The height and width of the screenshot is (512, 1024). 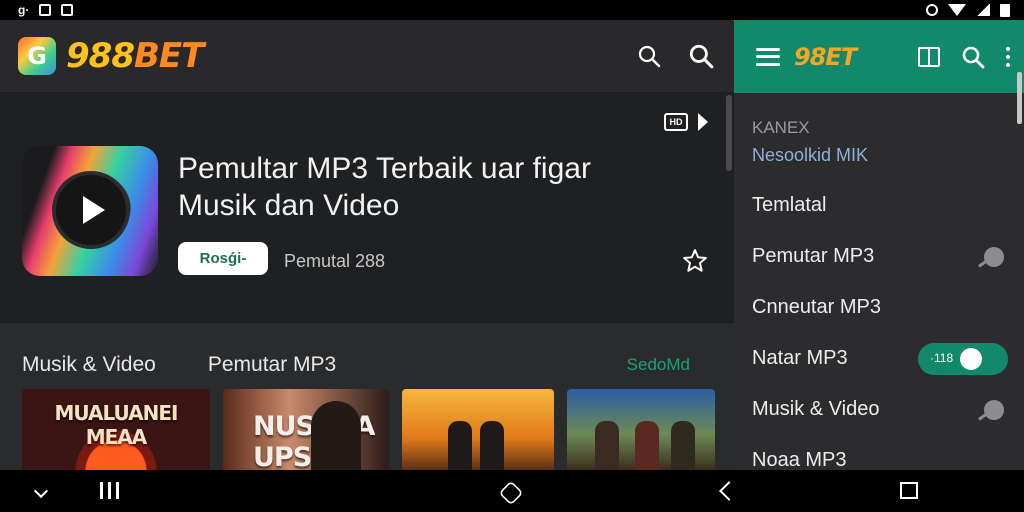 What do you see at coordinates (957, 10) in the screenshot?
I see `wifi-icon` at bounding box center [957, 10].